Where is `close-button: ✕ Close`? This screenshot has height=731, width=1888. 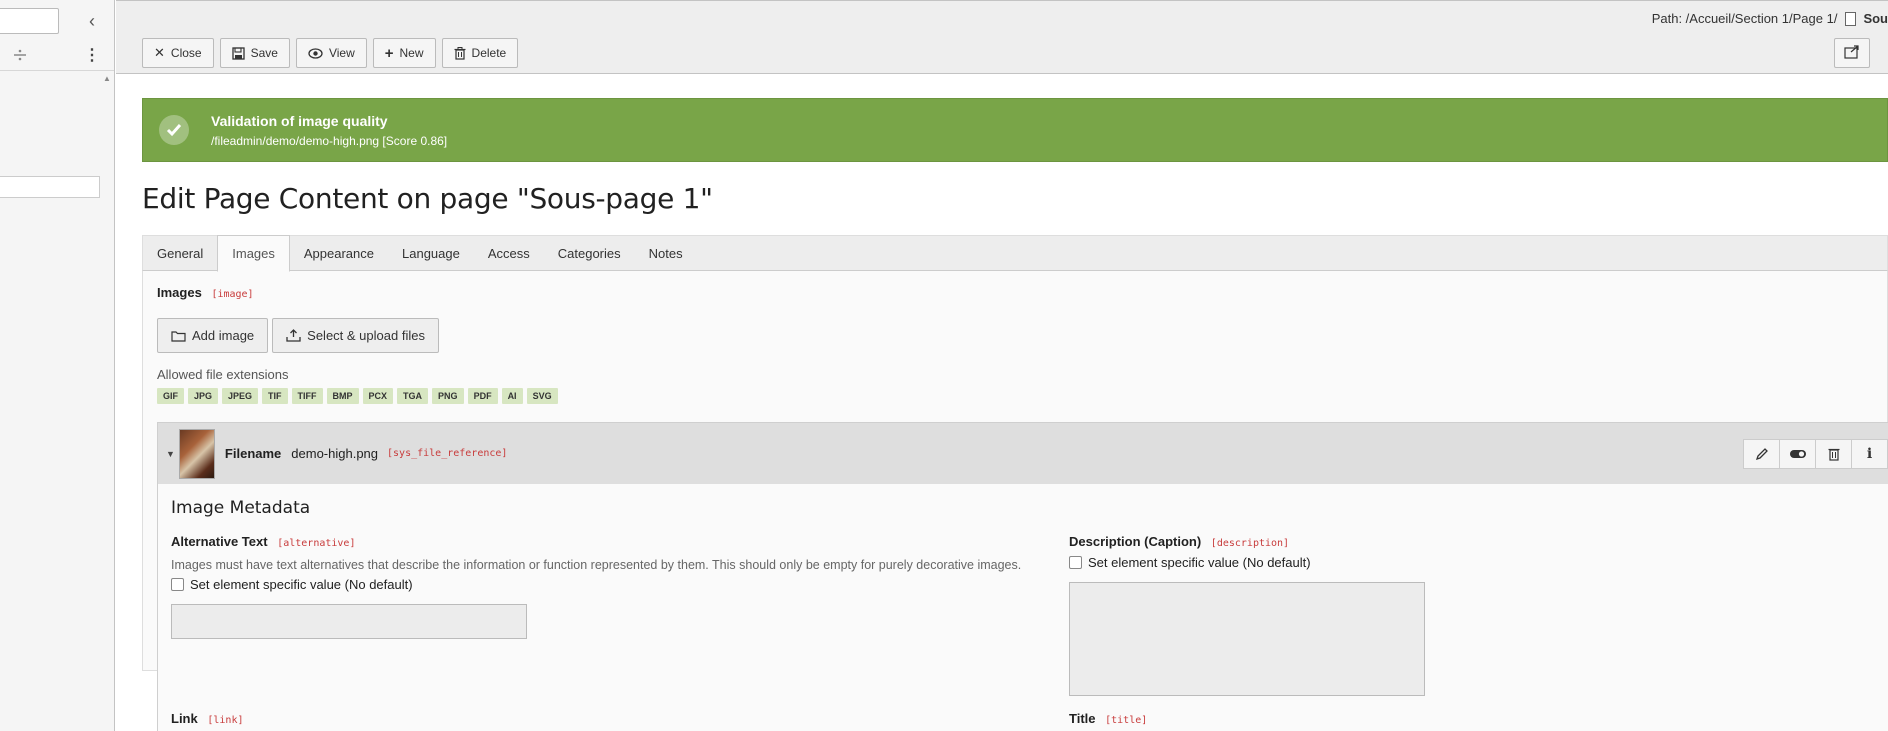
close-button: ✕ Close is located at coordinates (178, 53).